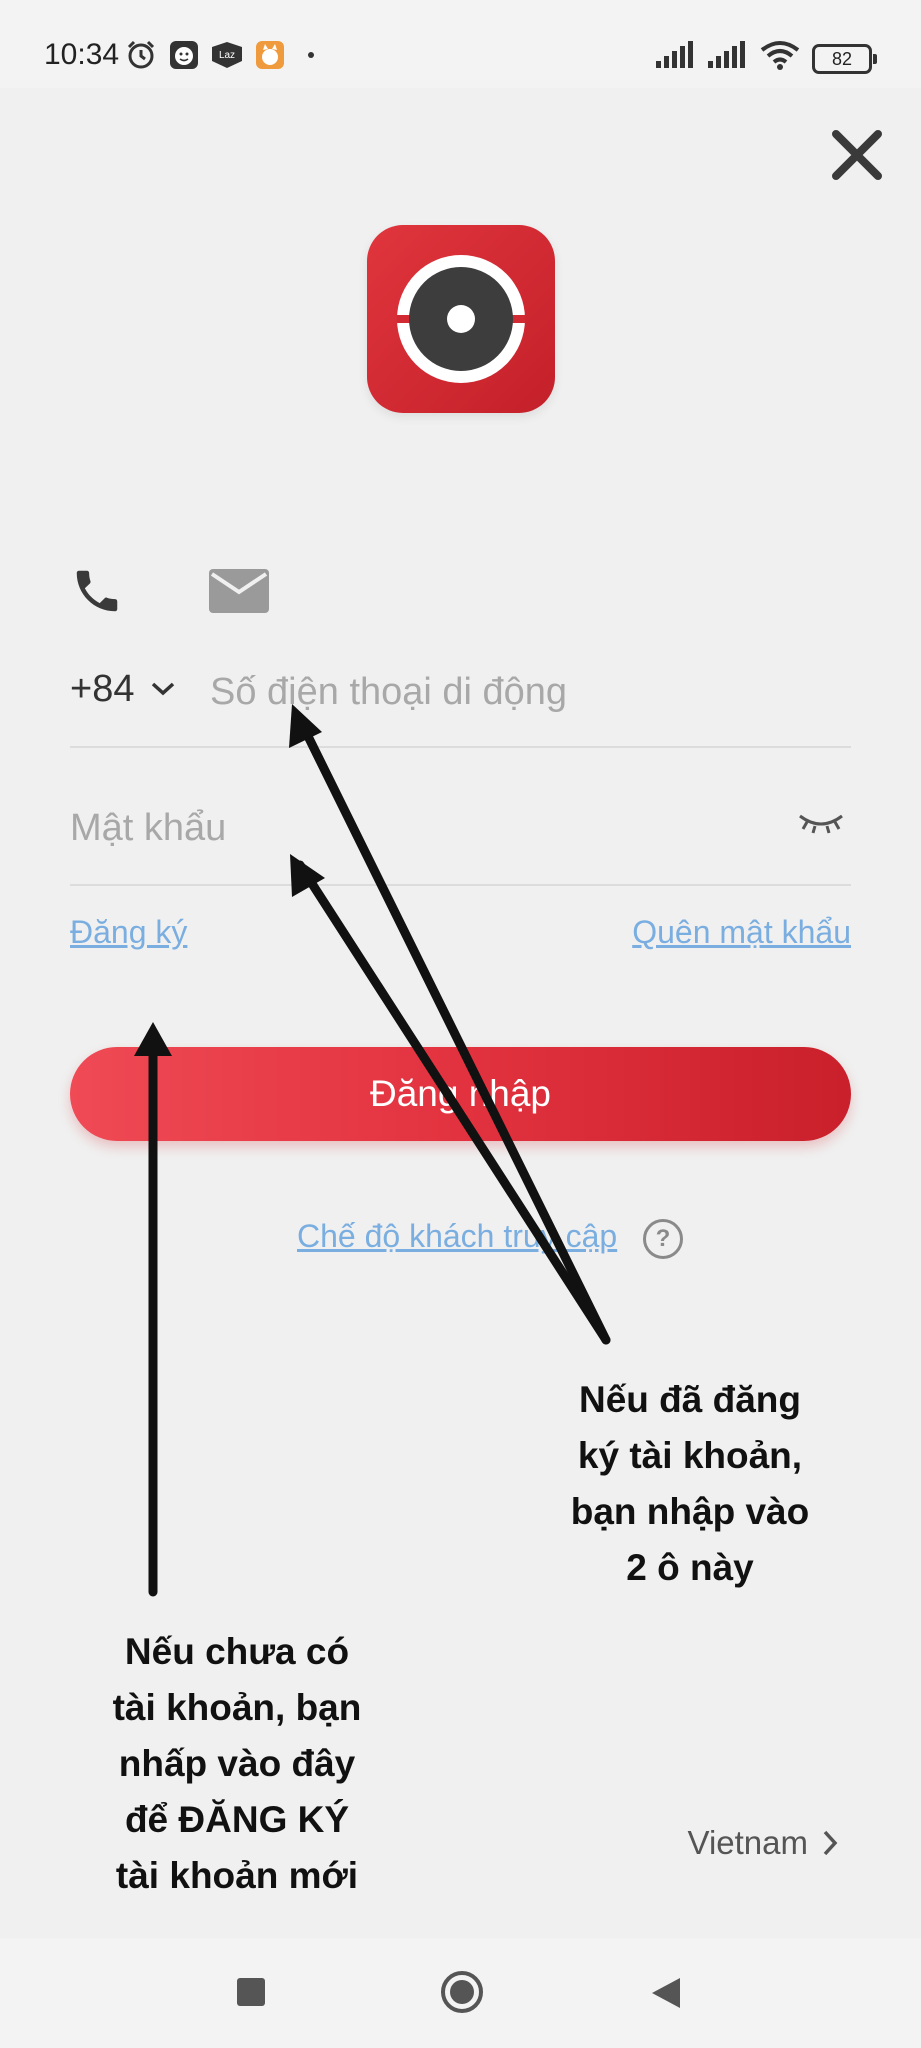 The height and width of the screenshot is (2048, 921). I want to click on close-button, so click(857, 155).